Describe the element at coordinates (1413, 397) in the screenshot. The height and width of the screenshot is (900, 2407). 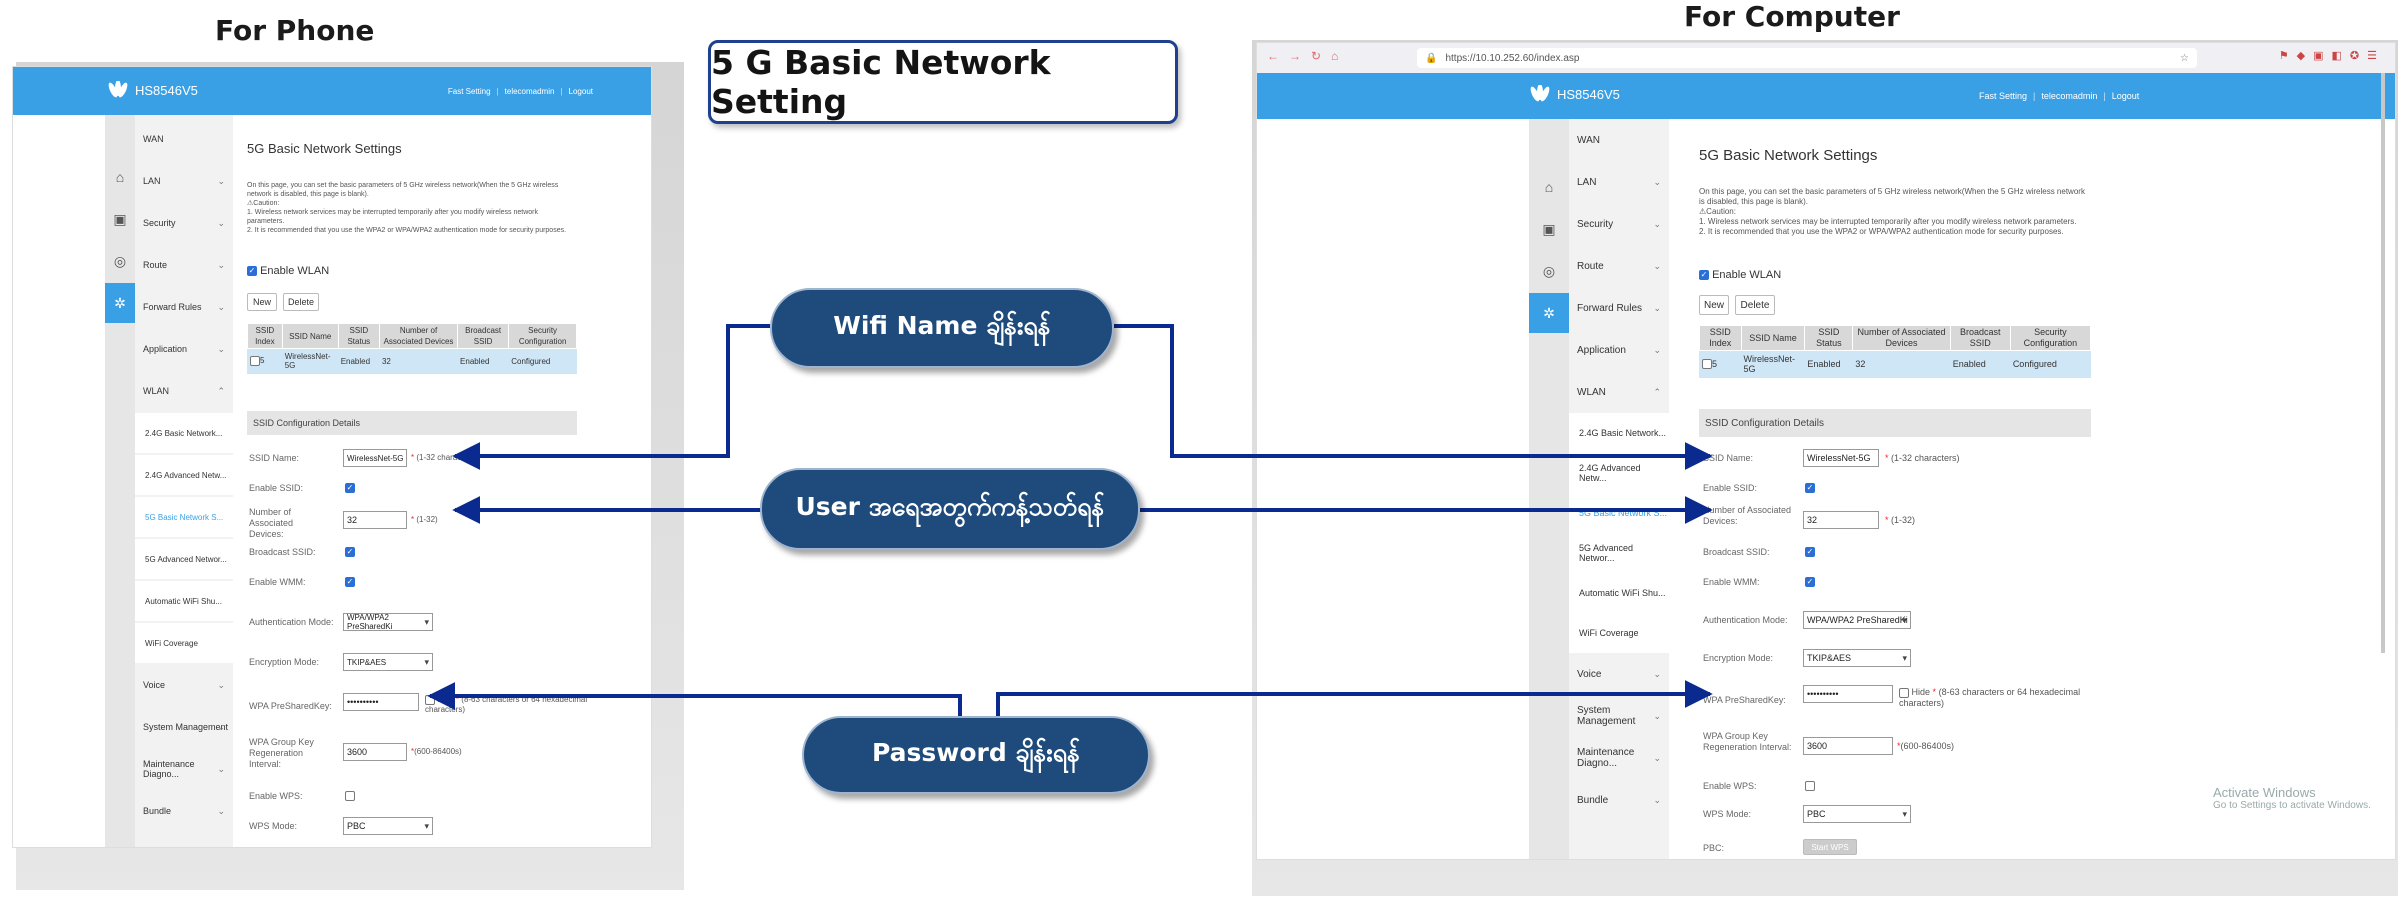
I see `arrow-wifi-computer` at that location.